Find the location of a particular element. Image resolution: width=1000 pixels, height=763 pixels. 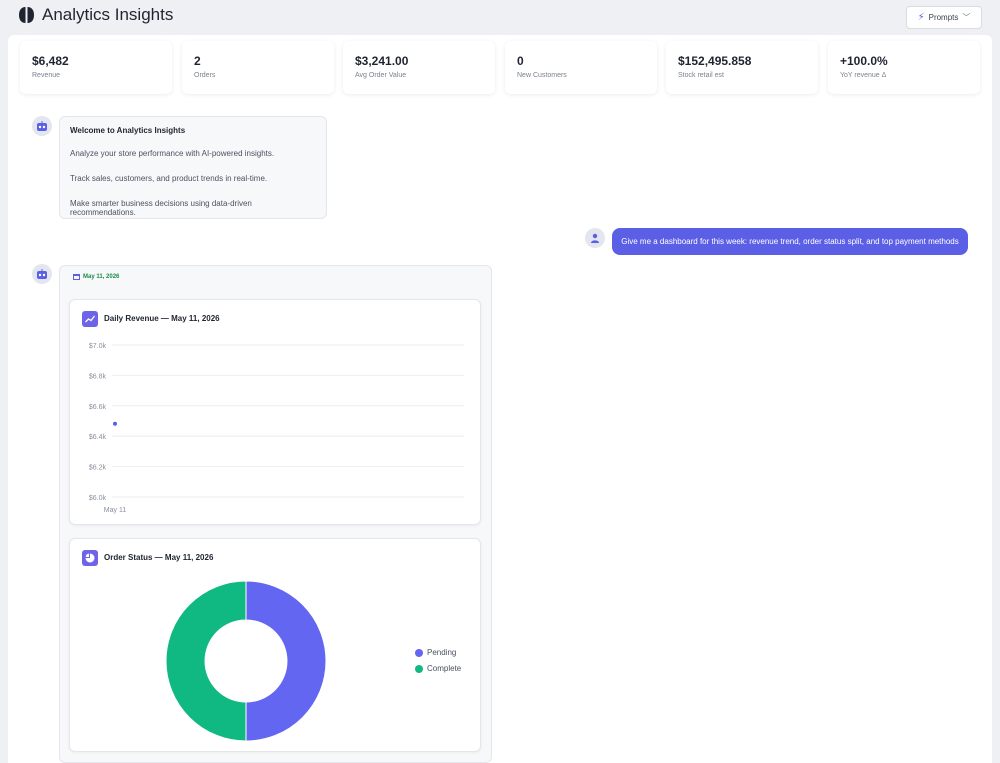

response-date-text: May 11, 2026 is located at coordinates (101, 277).